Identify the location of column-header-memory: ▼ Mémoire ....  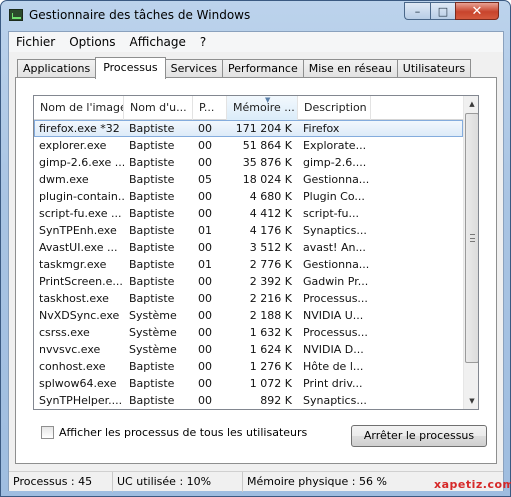
(262, 108).